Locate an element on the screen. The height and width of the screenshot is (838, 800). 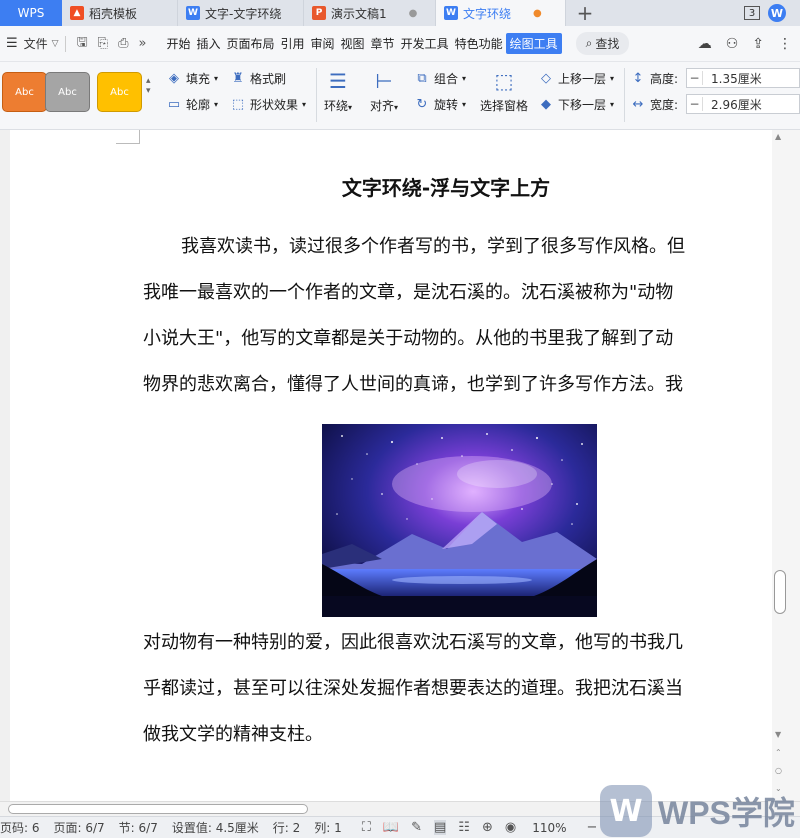
cloud-icon: ☁ is located at coordinates (705, 44).